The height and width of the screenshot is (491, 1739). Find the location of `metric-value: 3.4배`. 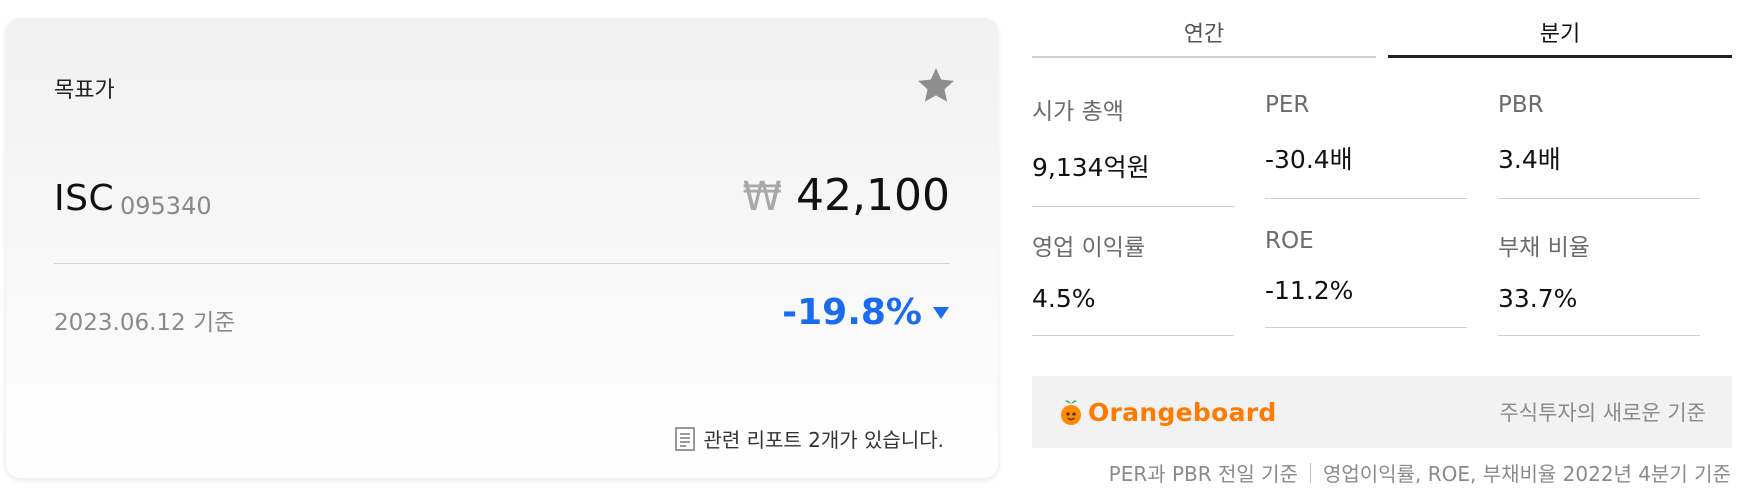

metric-value: 3.4배 is located at coordinates (1529, 159).